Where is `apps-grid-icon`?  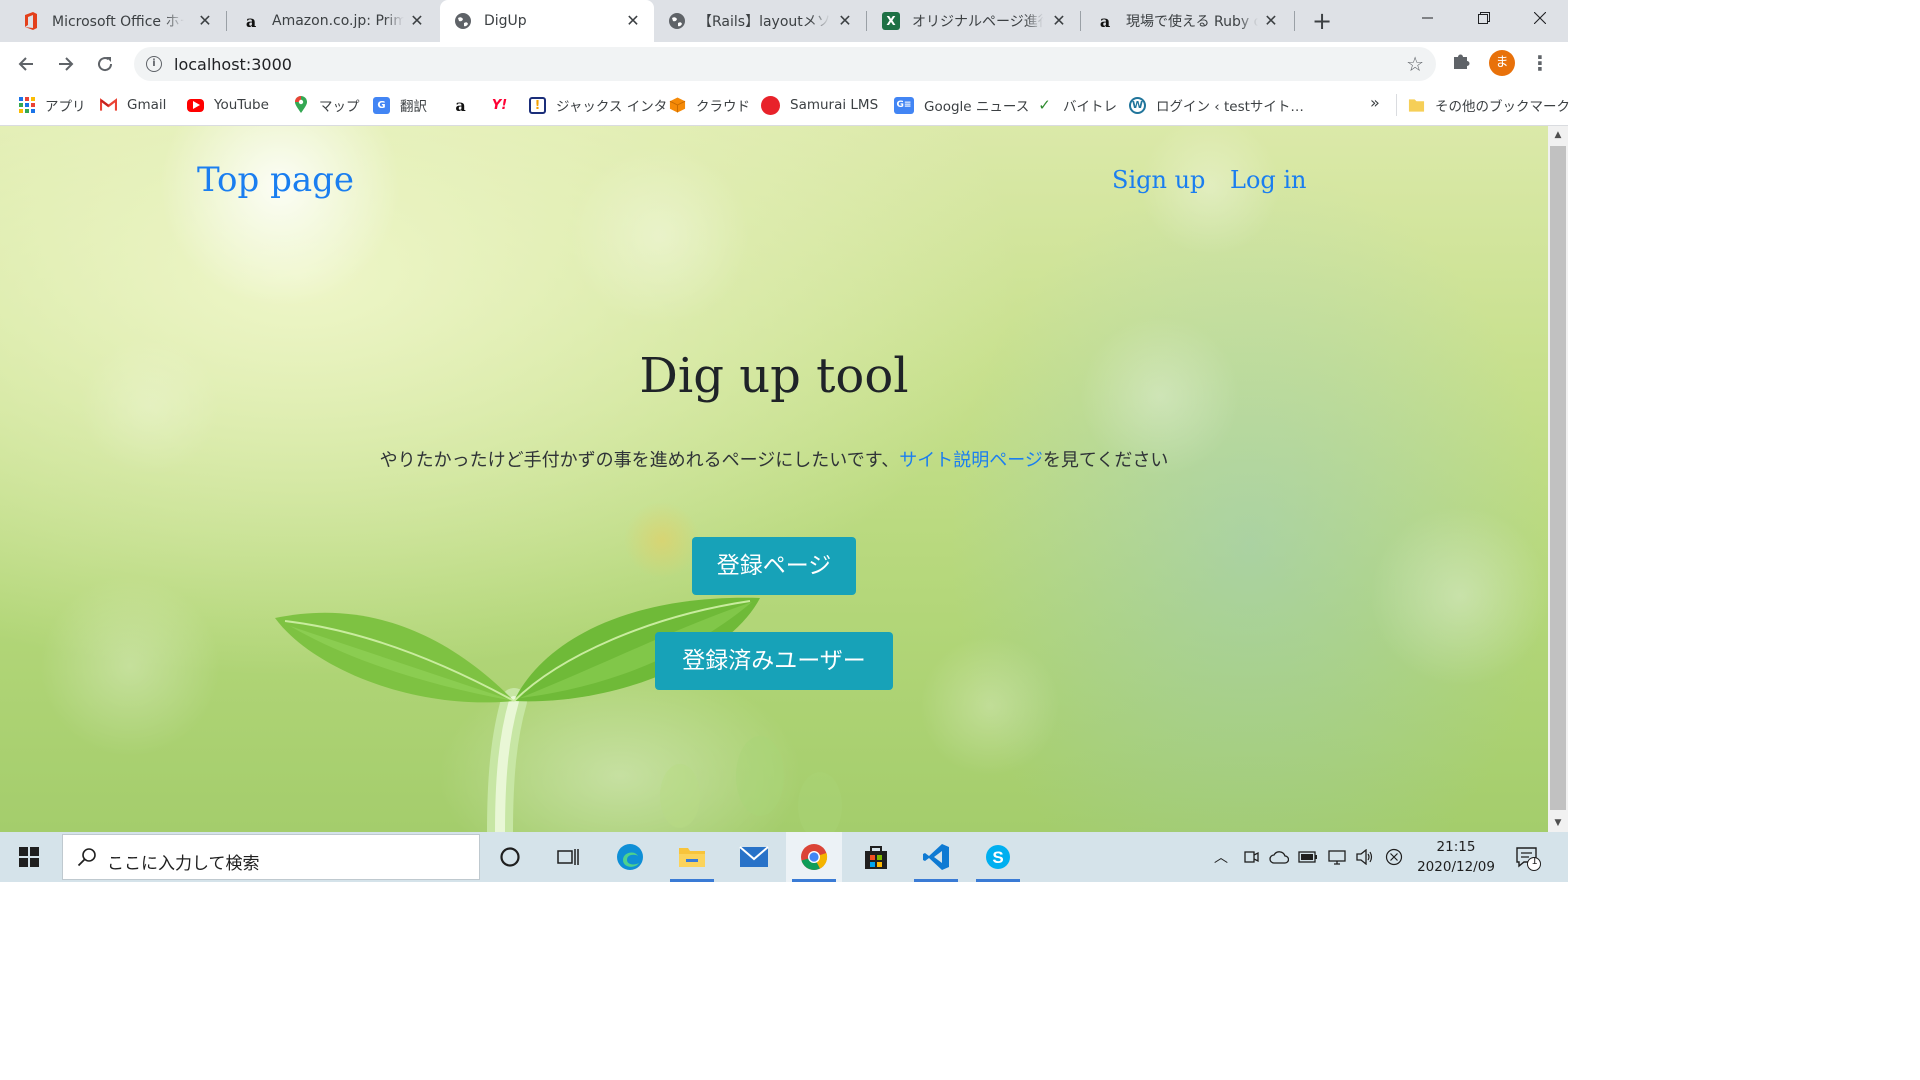 apps-grid-icon is located at coordinates (26, 105).